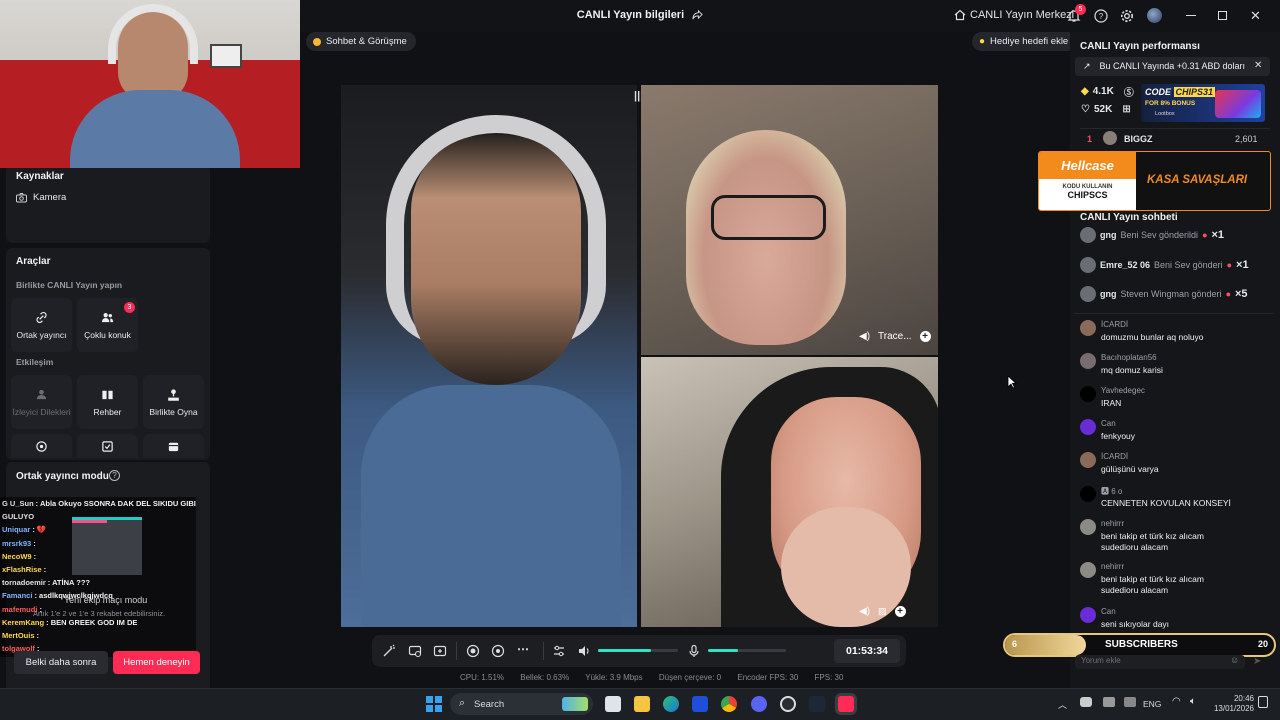 The width and height of the screenshot is (1280, 720). Describe the element at coordinates (694, 651) in the screenshot. I see `microphone-icon` at that location.